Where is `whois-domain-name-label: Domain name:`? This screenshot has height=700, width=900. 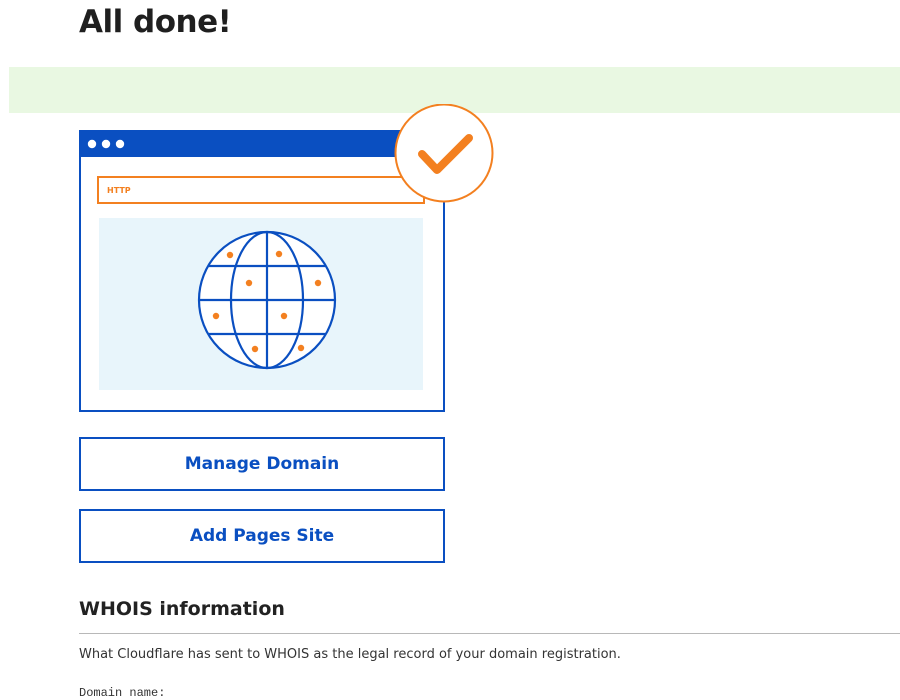
whois-domain-name-label: Domain name: is located at coordinates (122, 693).